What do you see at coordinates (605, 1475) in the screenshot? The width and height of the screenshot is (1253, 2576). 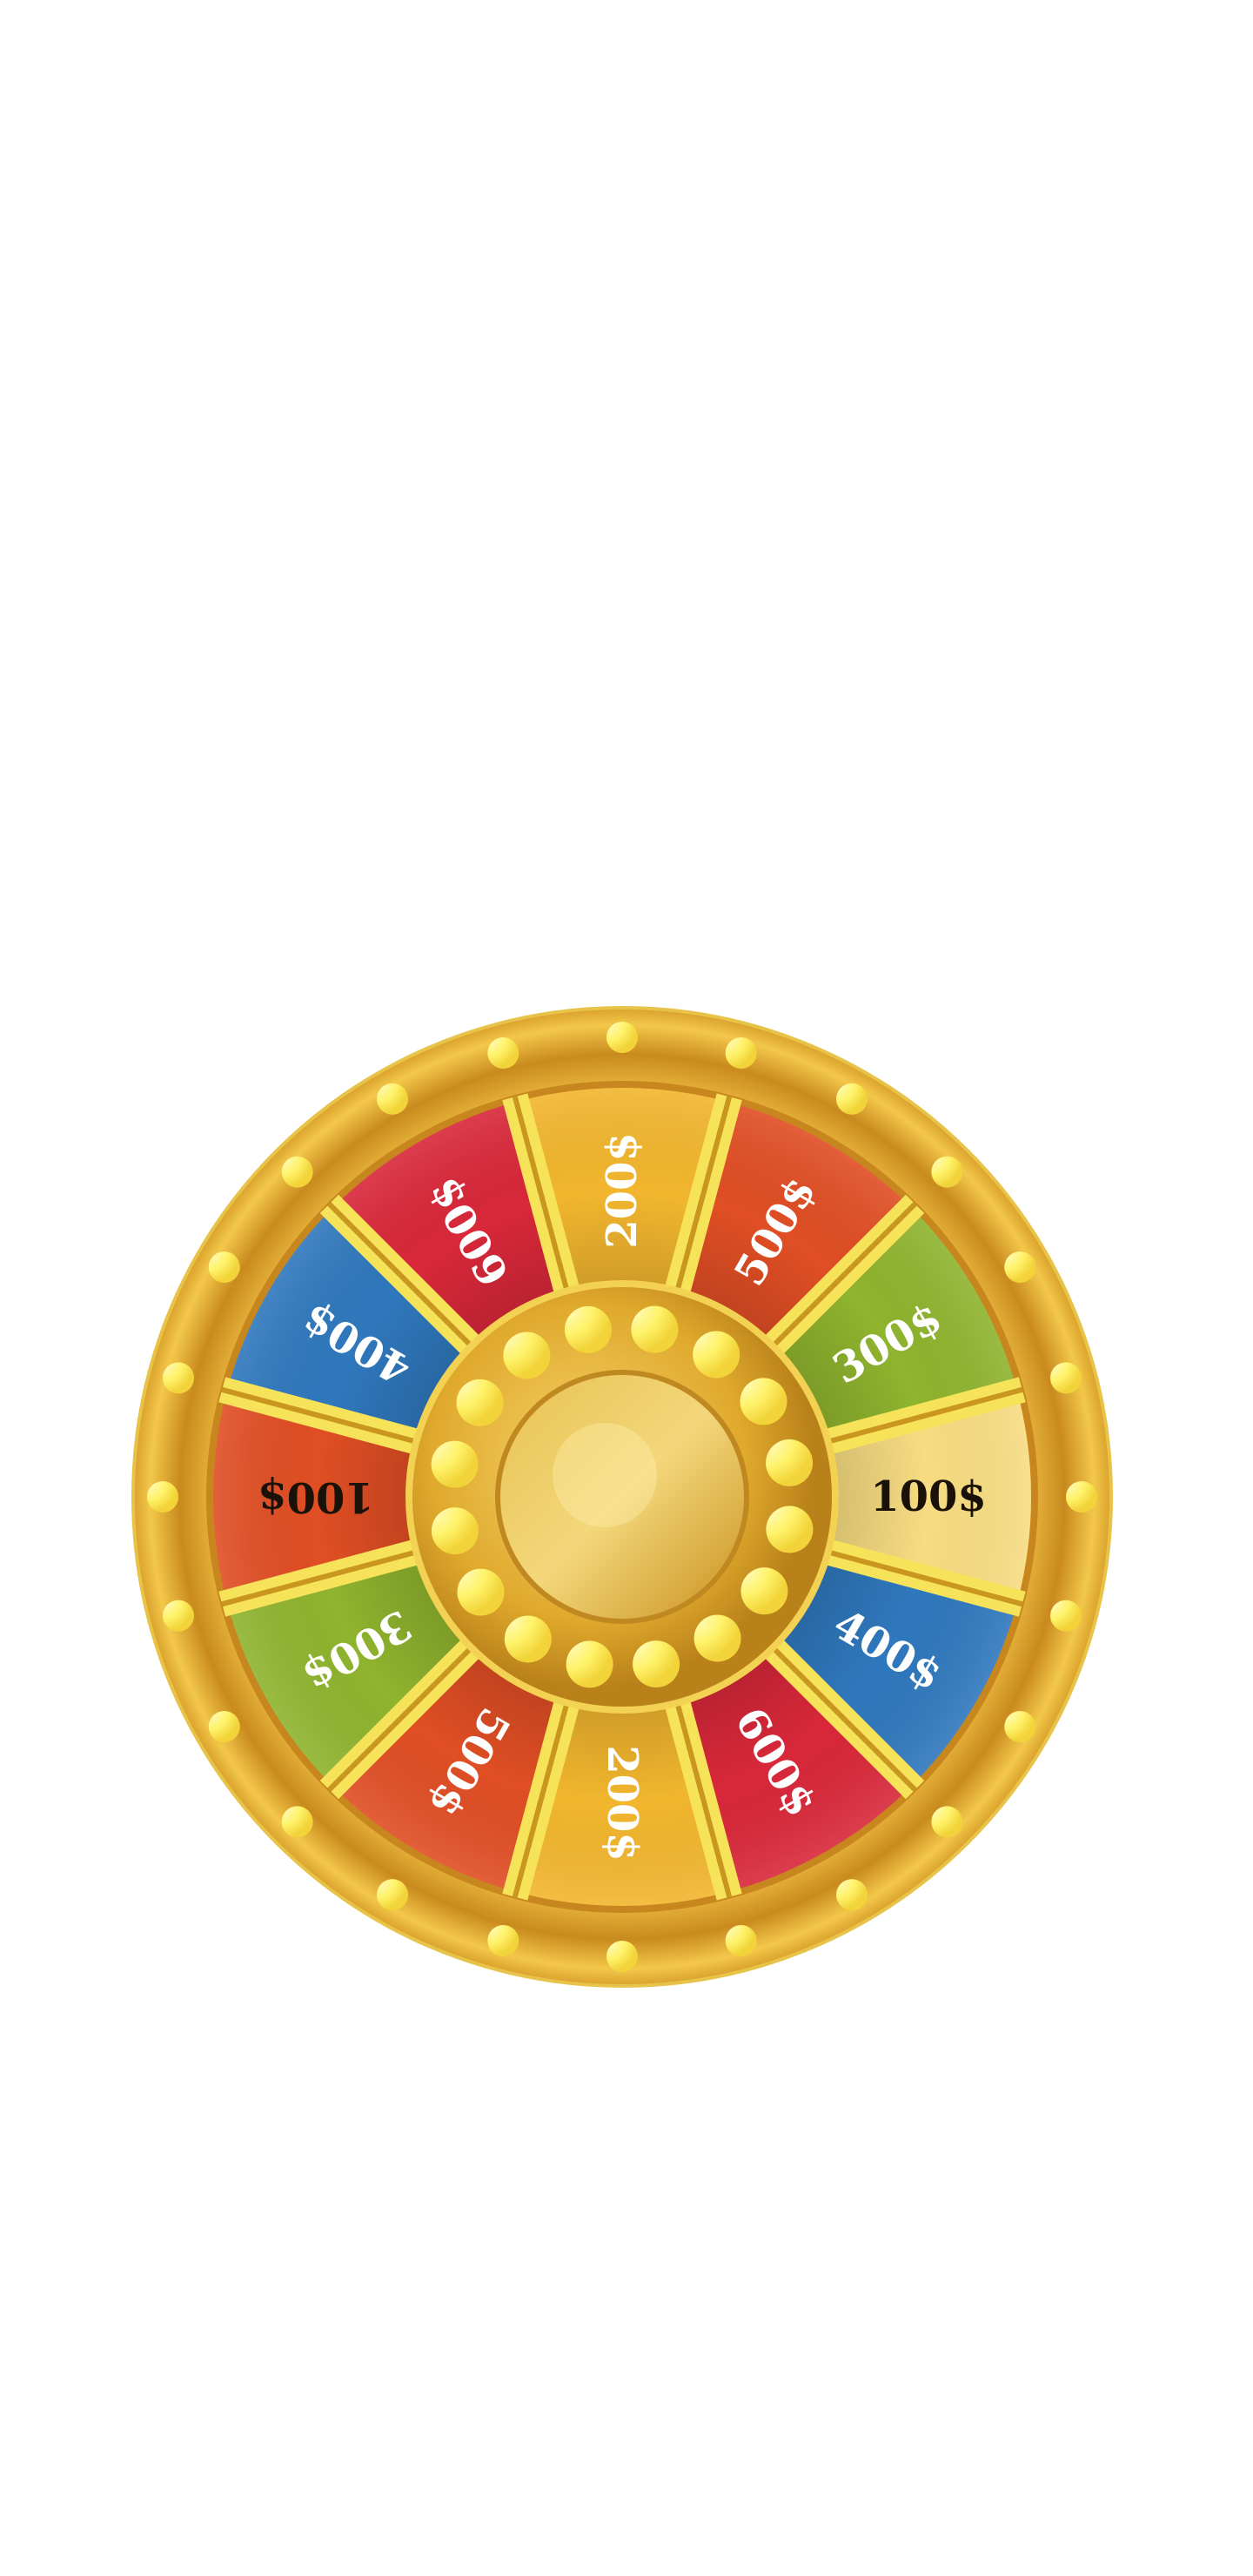 I see `wheel-center-highlight` at bounding box center [605, 1475].